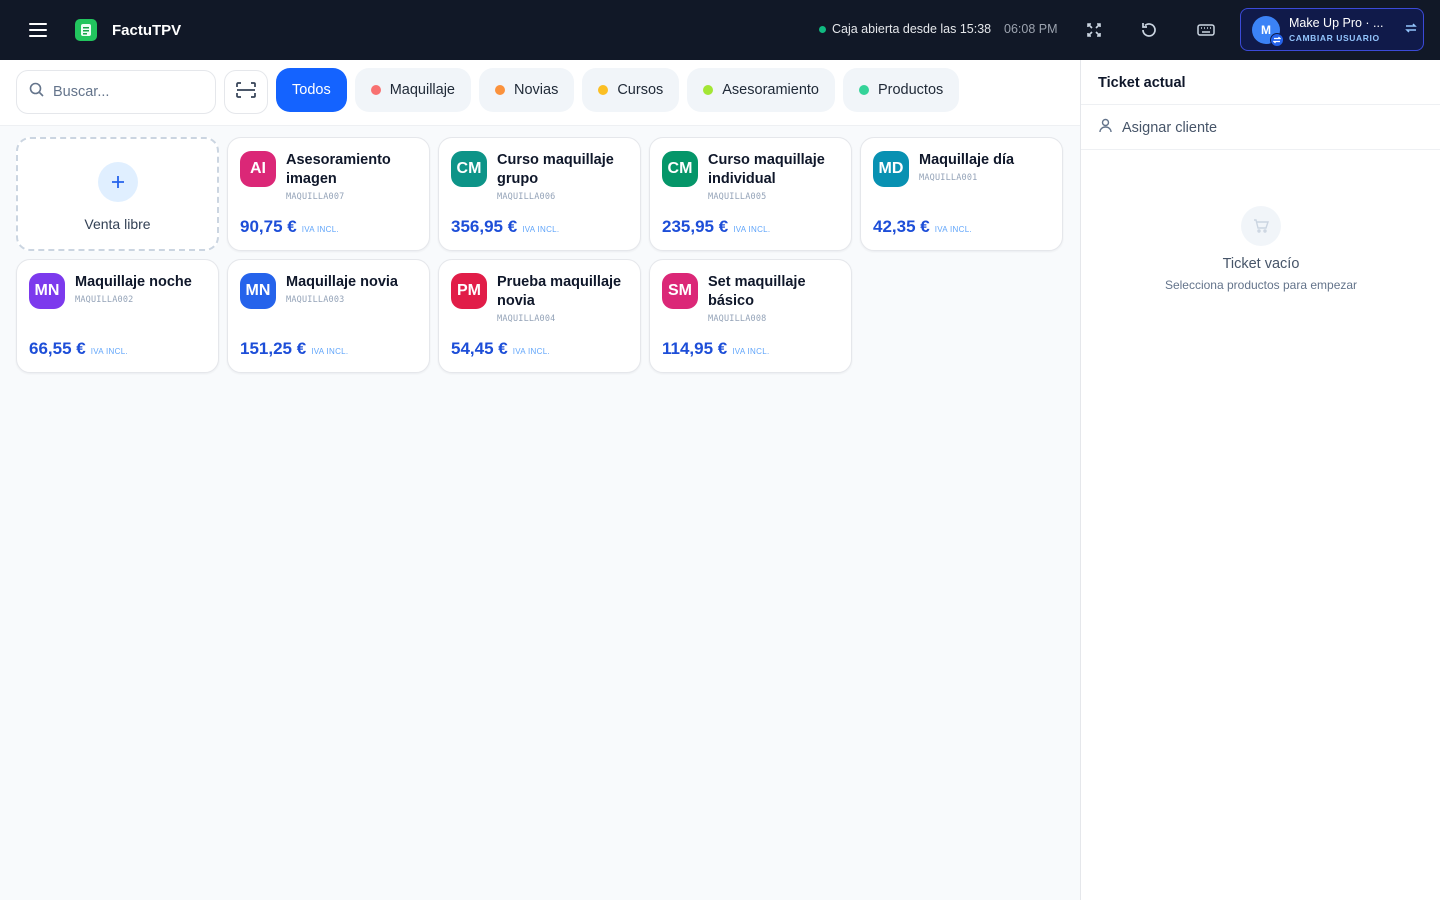 Image resolution: width=1440 pixels, height=900 pixels. Describe the element at coordinates (1170, 128) in the screenshot. I see `assign-client-label: Asignar cliente` at that location.